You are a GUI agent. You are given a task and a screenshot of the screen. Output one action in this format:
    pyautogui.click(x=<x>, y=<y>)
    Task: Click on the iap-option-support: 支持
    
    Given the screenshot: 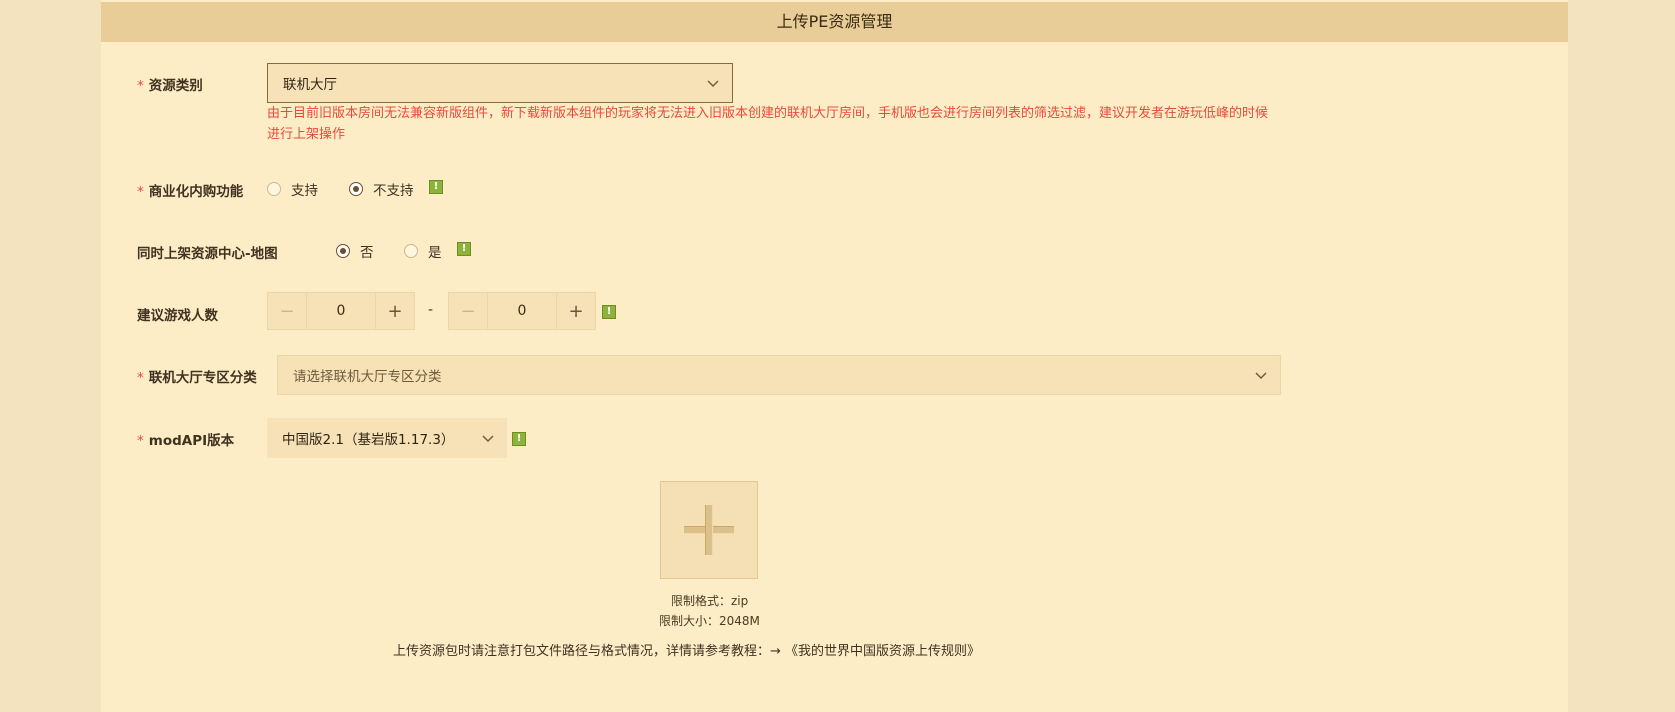 What is the action you would take?
    pyautogui.click(x=292, y=189)
    